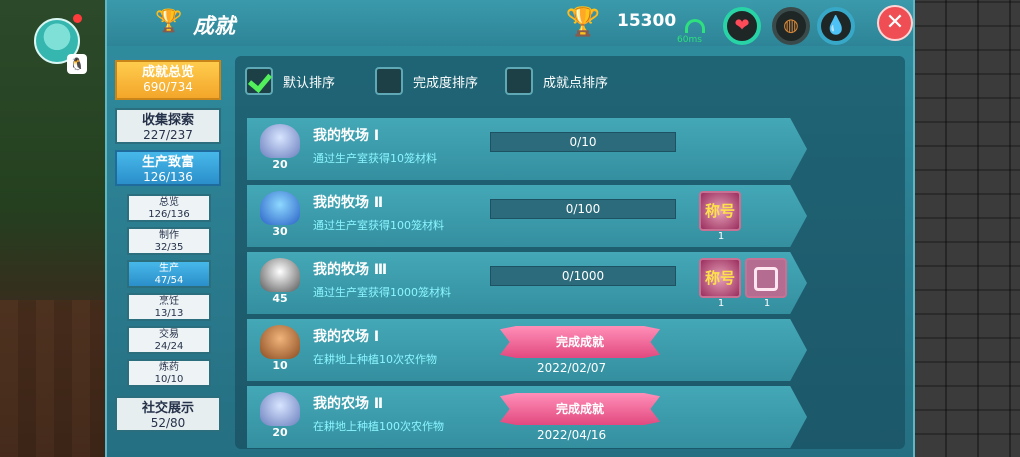 This screenshot has width=1020, height=457. What do you see at coordinates (836, 26) in the screenshot?
I see `water-drop-icon: 💧` at bounding box center [836, 26].